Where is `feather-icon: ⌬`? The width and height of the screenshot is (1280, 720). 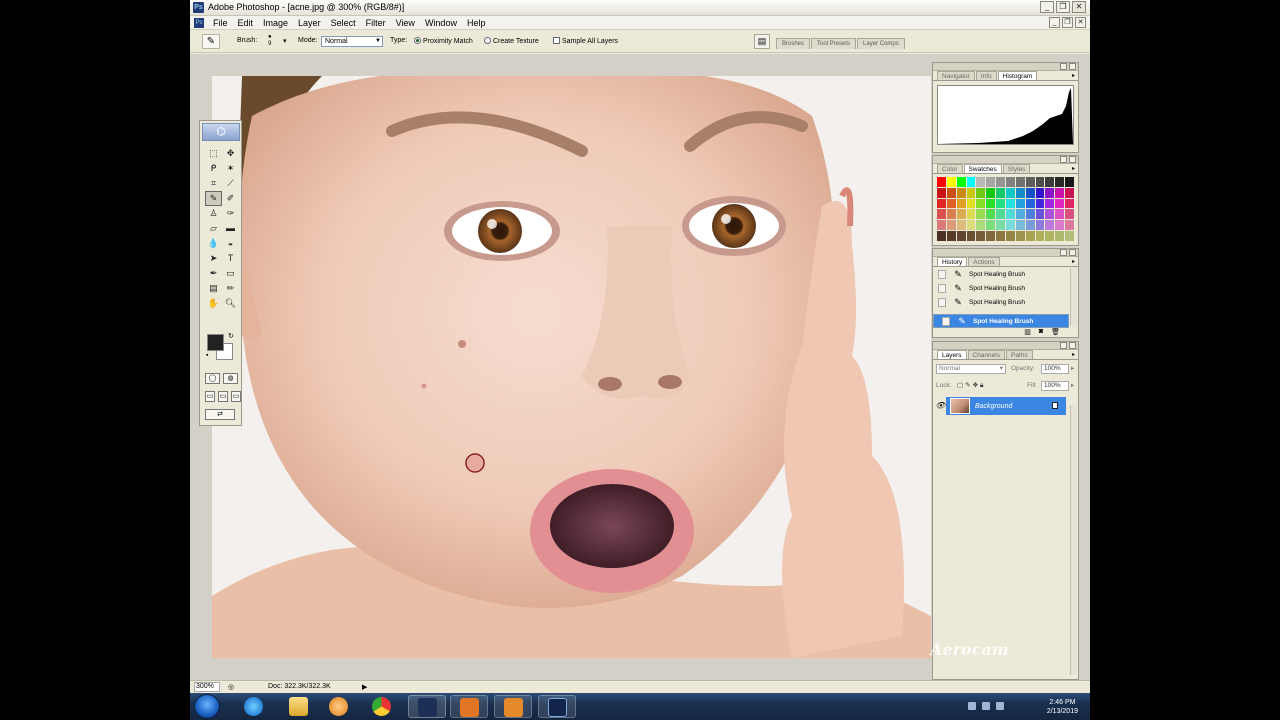 feather-icon: ⌬ is located at coordinates (221, 132).